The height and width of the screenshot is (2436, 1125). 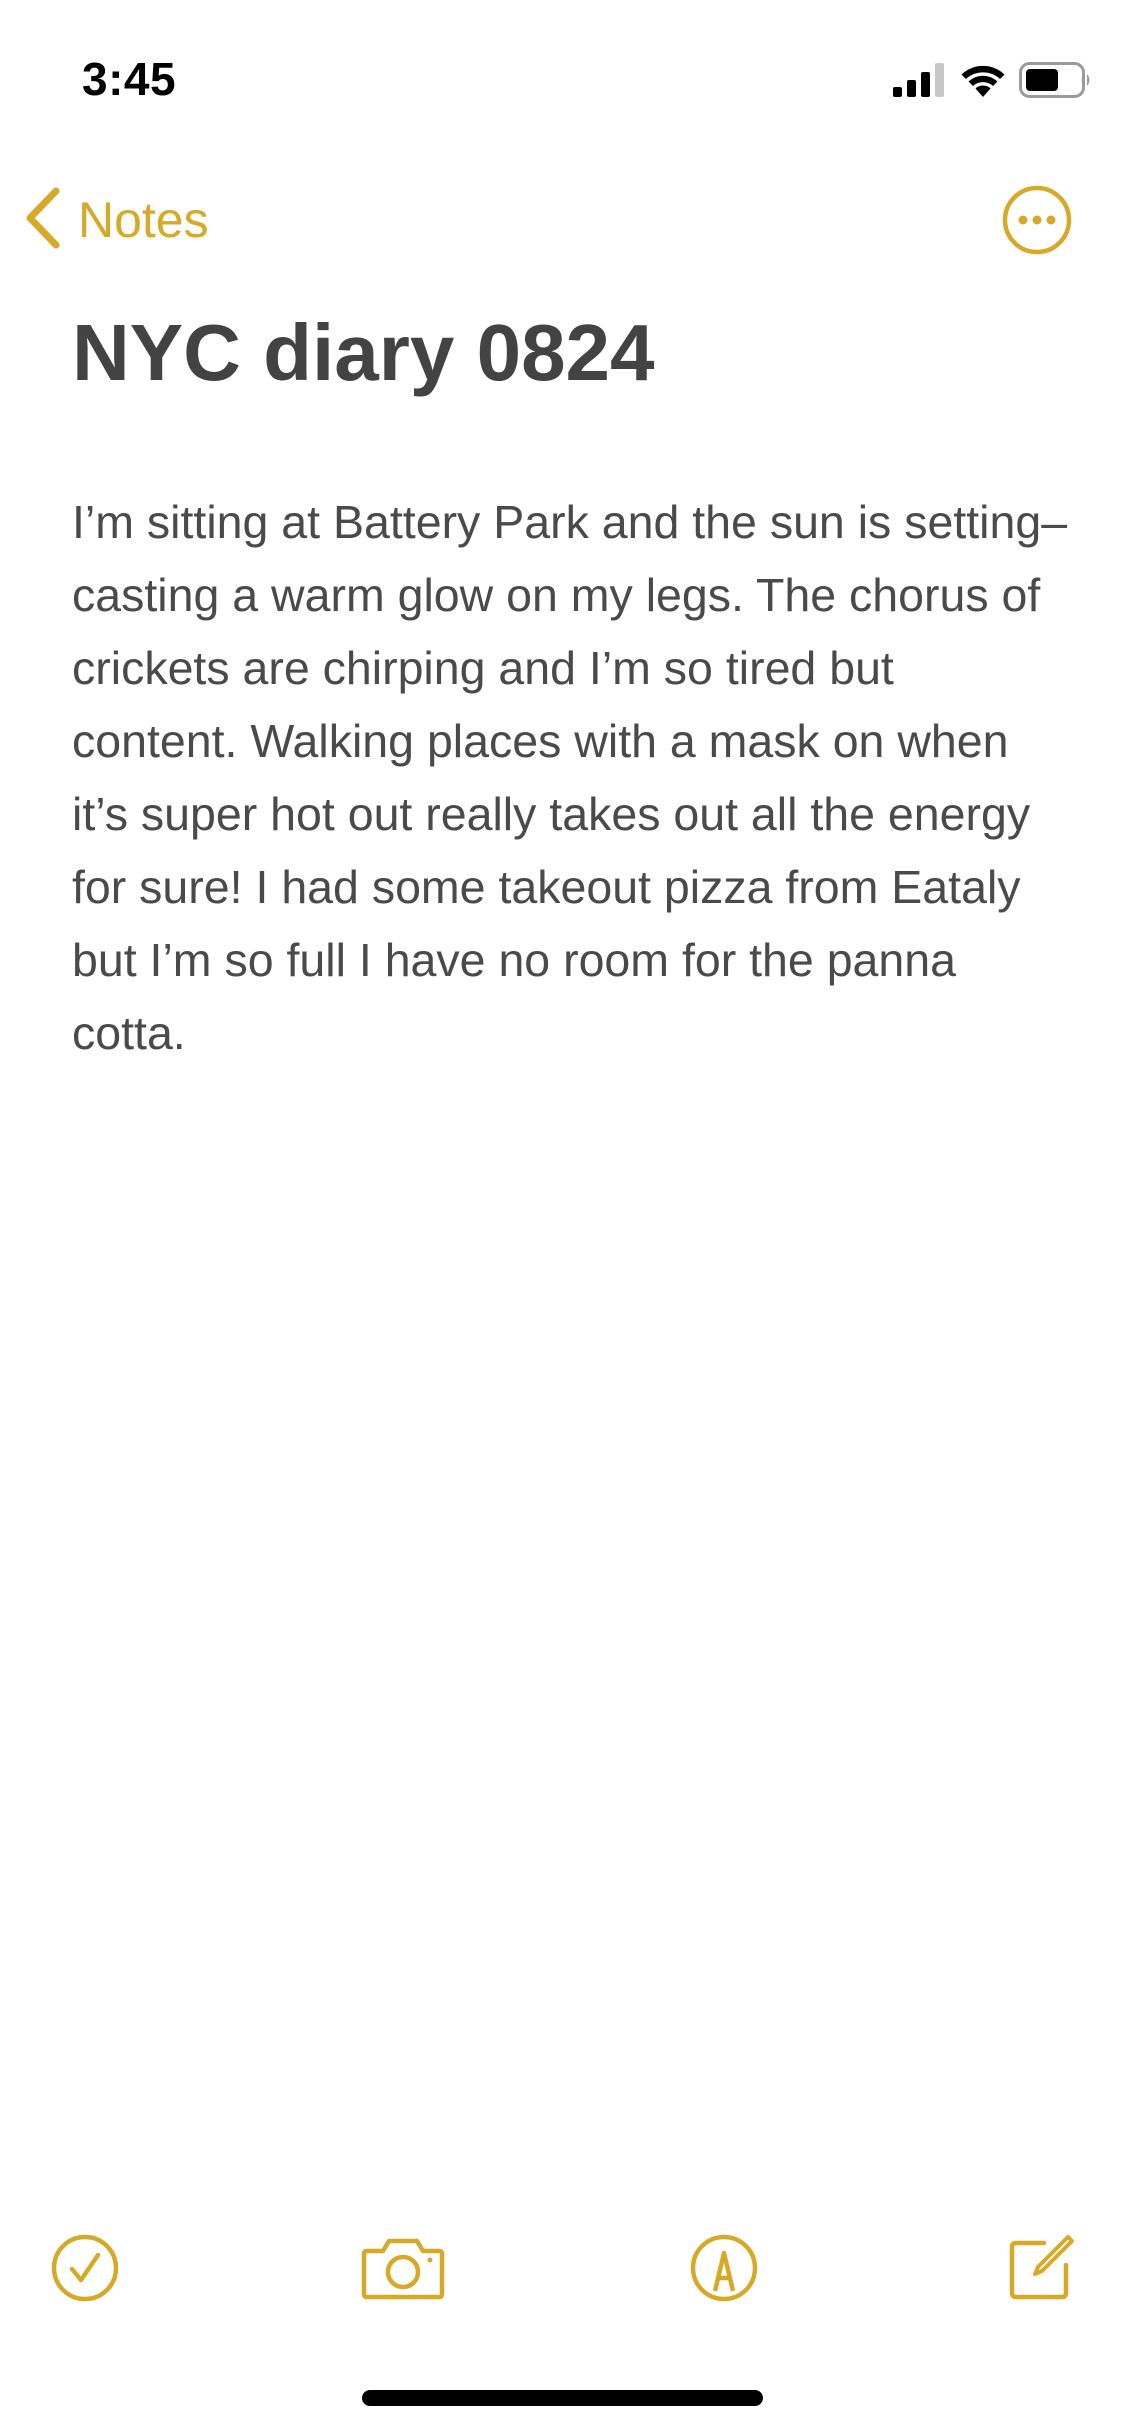 I want to click on ellipsis-circle-icon, so click(x=1037, y=222).